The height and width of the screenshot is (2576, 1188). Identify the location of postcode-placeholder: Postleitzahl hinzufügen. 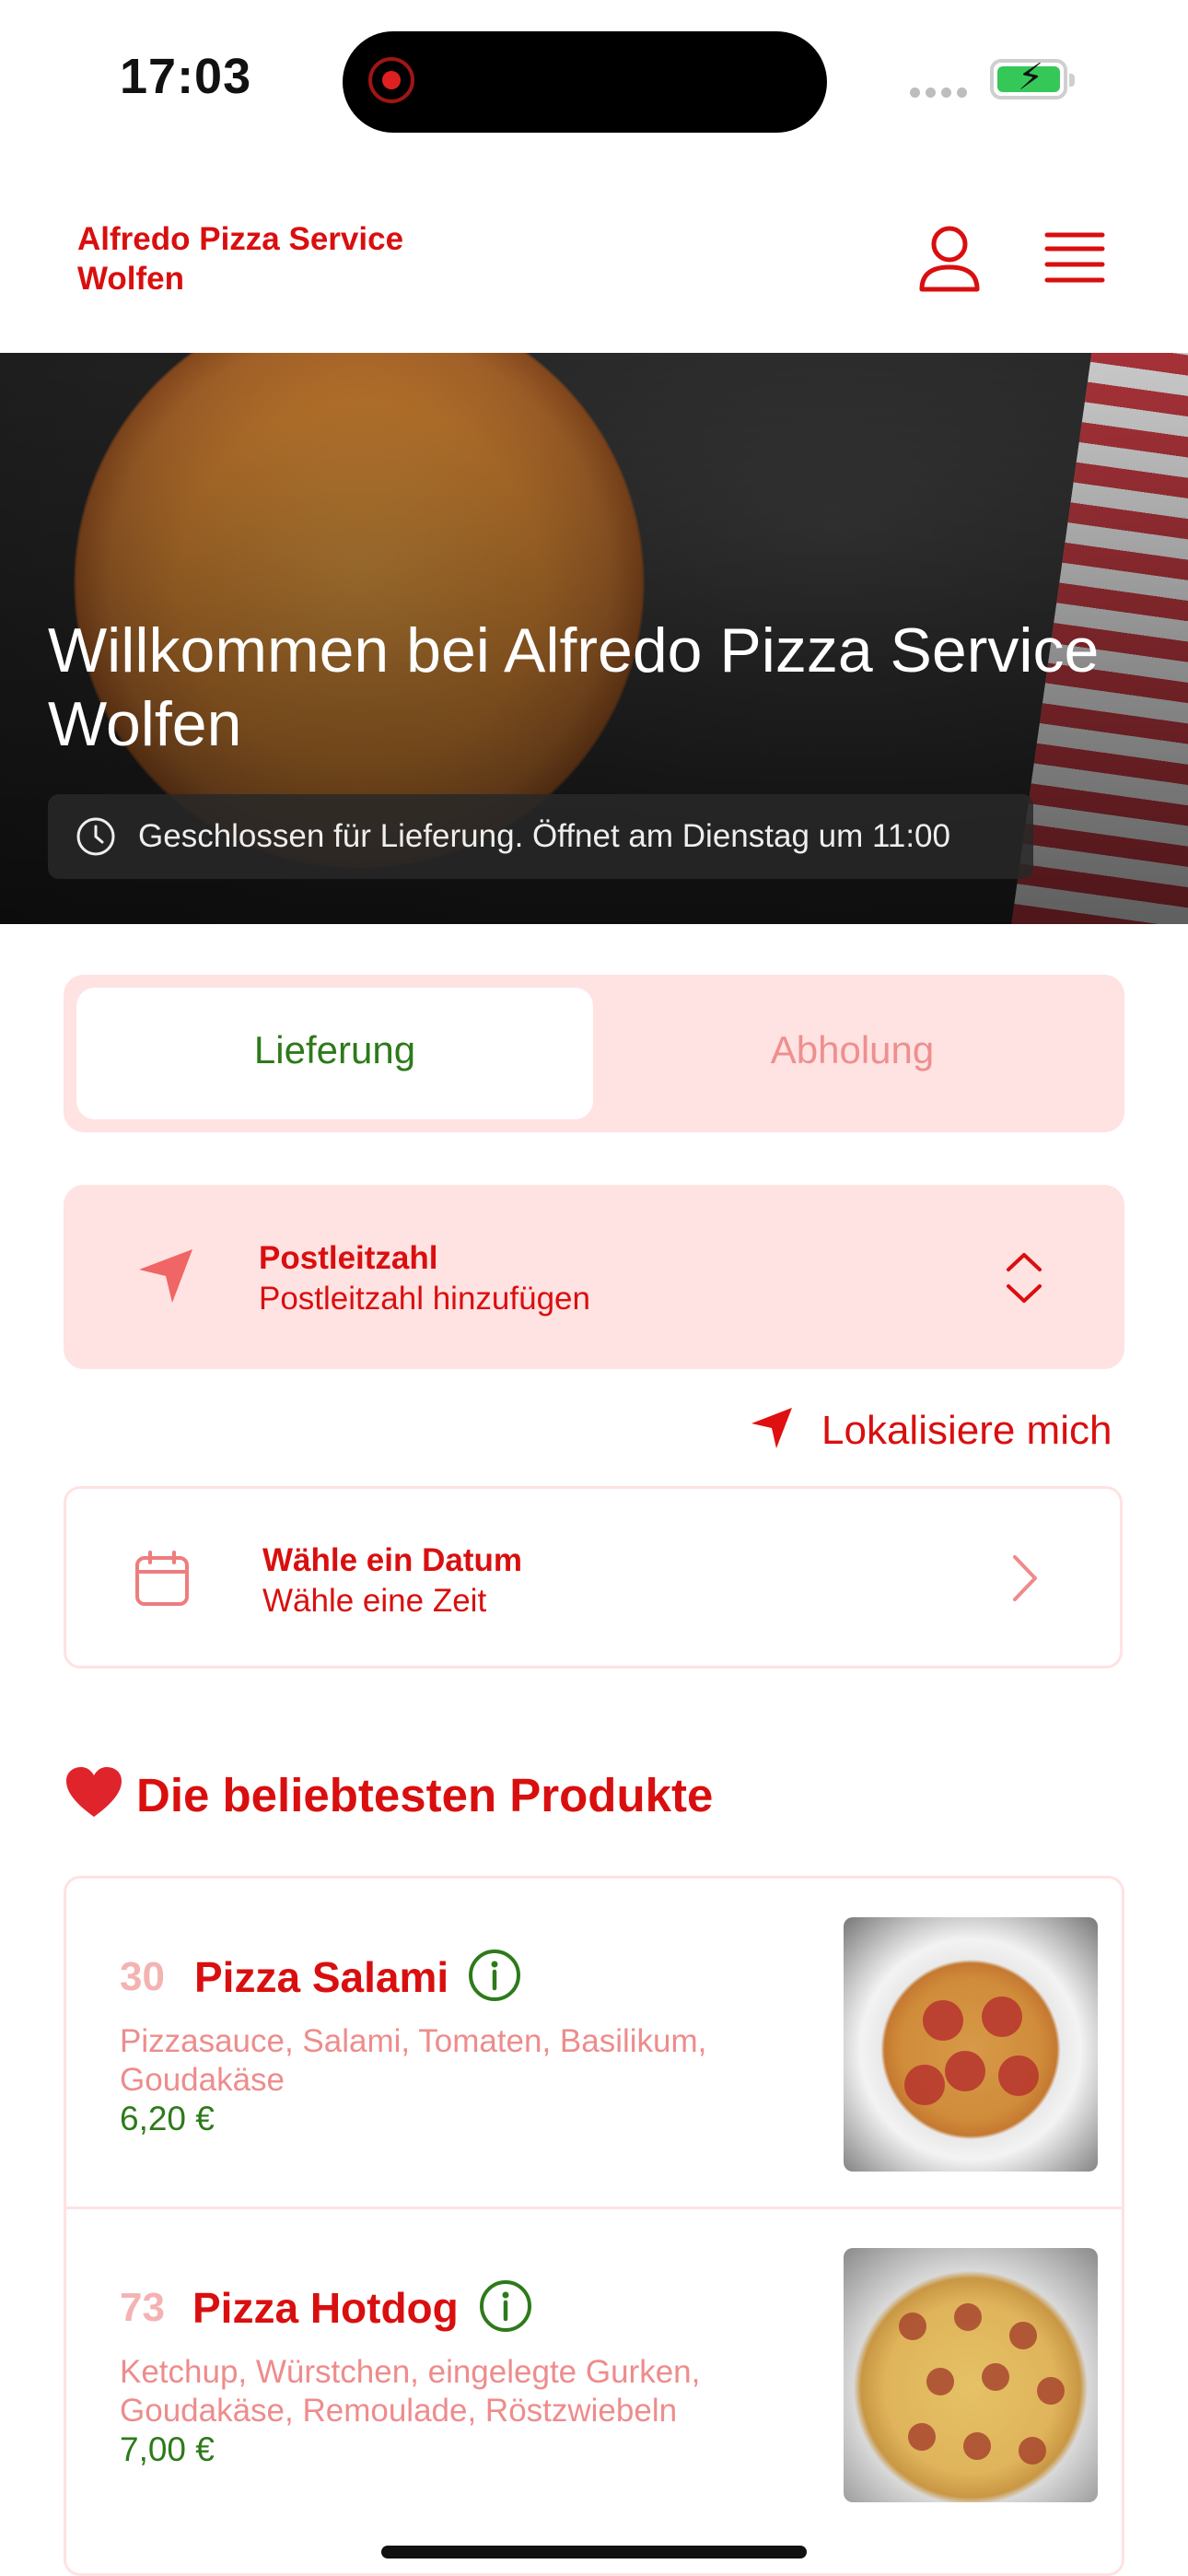
(424, 1299).